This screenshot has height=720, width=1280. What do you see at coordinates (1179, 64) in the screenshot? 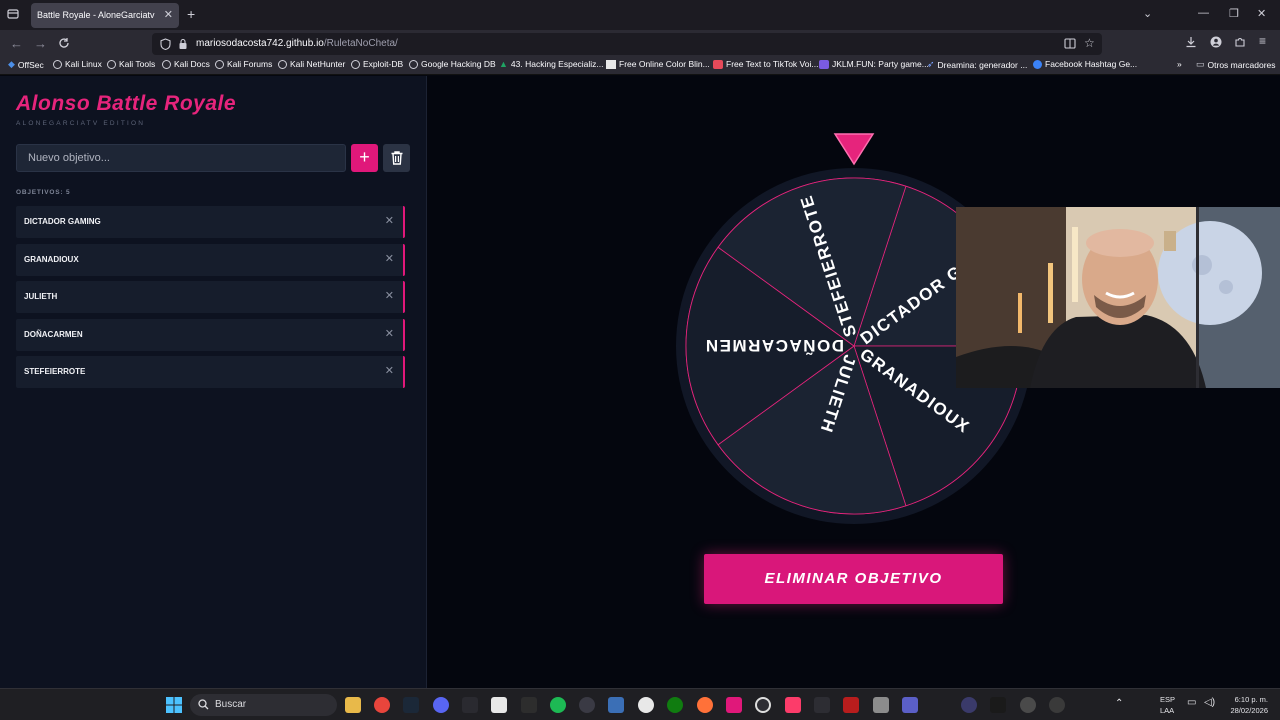
I see `bookmarks-overflow-icon: »` at bounding box center [1179, 64].